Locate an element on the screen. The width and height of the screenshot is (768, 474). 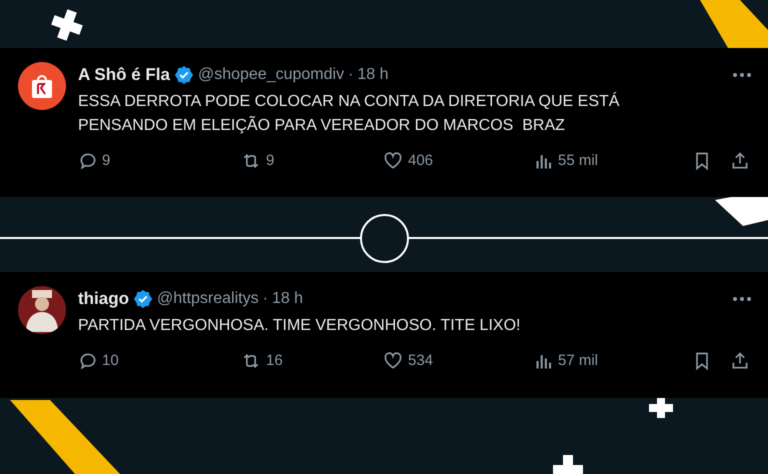
view-count: 55 mil is located at coordinates (578, 160).